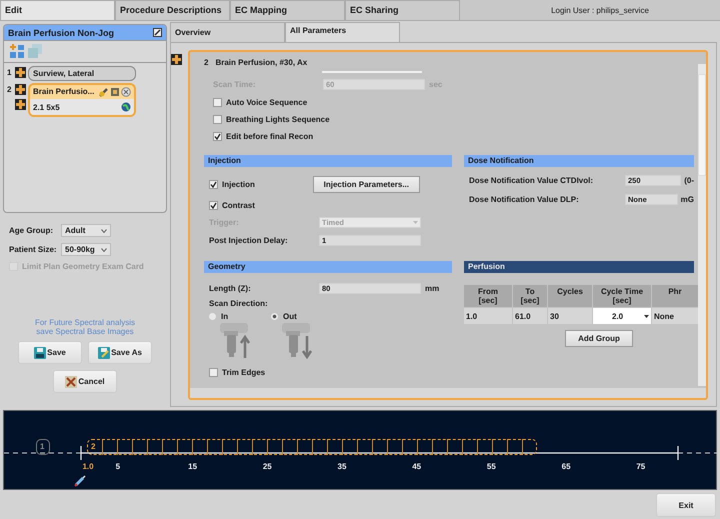  Describe the element at coordinates (417, 466) in the screenshot. I see `tick-label: 45` at that location.